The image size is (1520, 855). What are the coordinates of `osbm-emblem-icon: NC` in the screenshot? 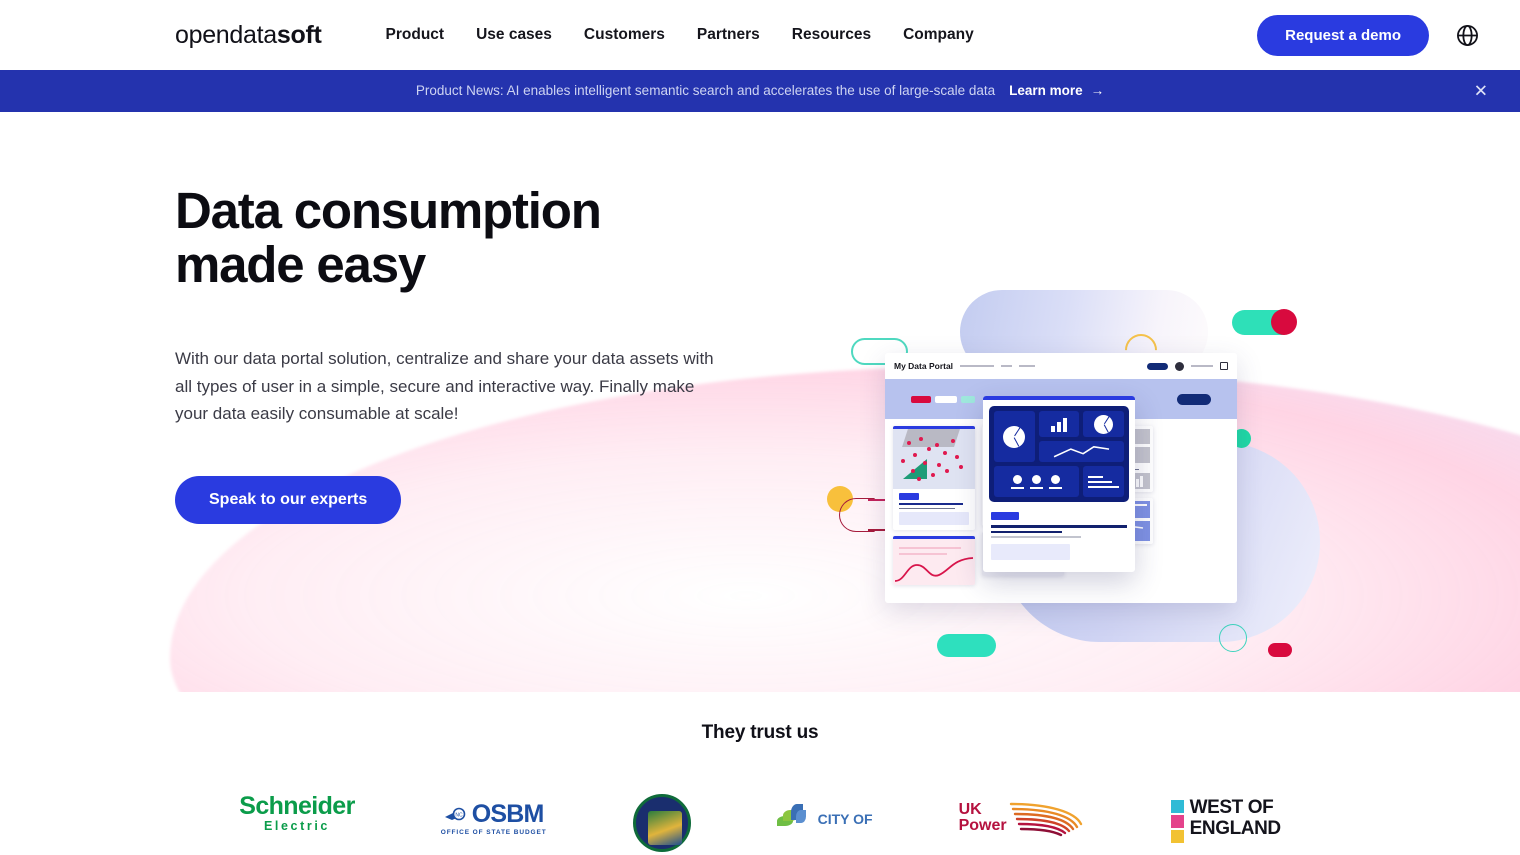 It's located at (455, 813).